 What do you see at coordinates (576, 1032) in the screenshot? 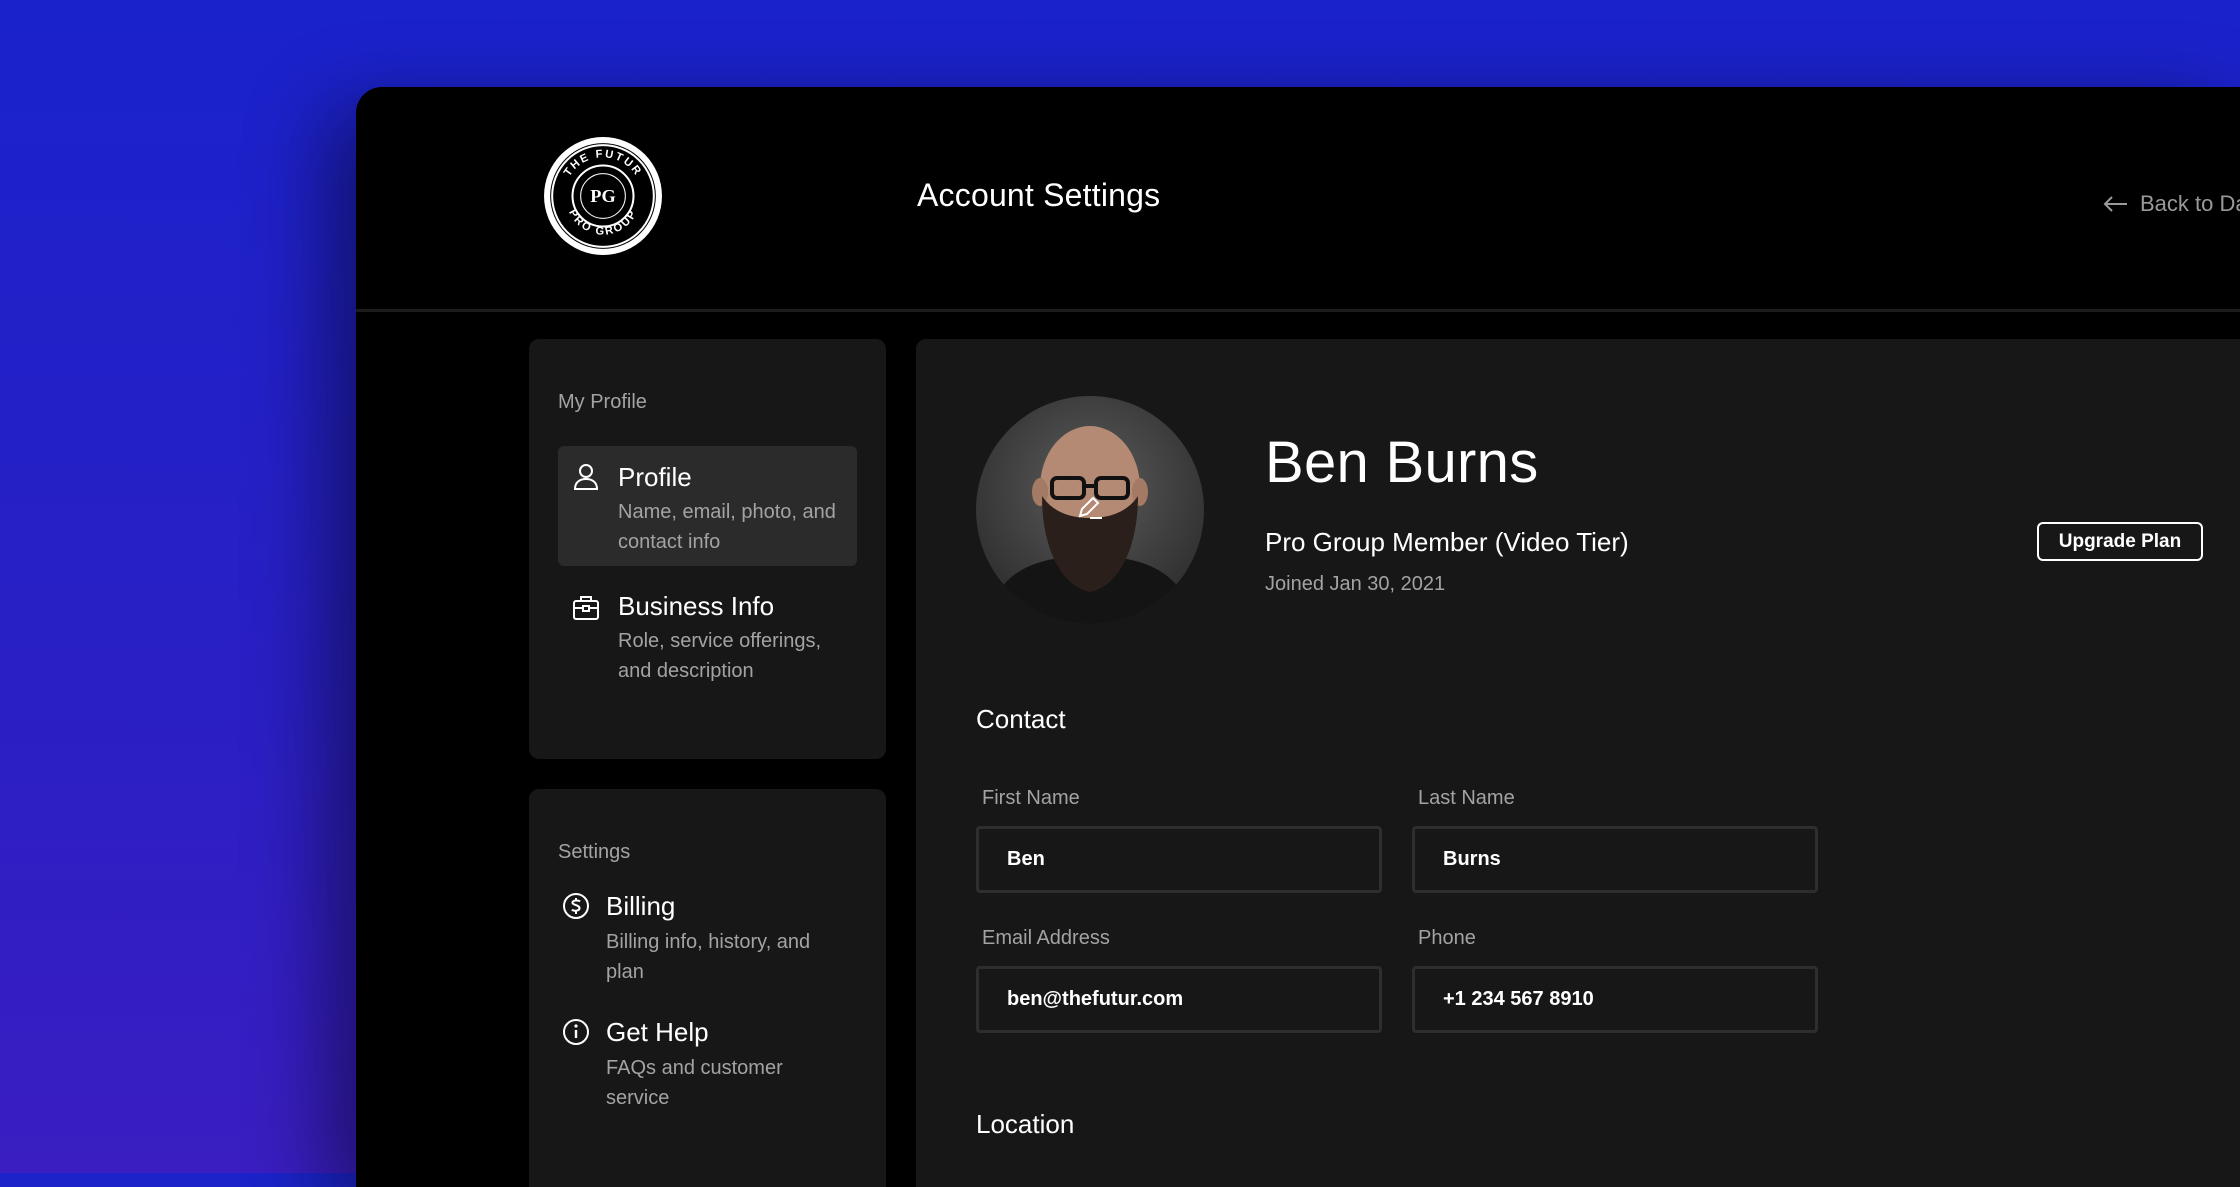
I see `info-circle-icon` at bounding box center [576, 1032].